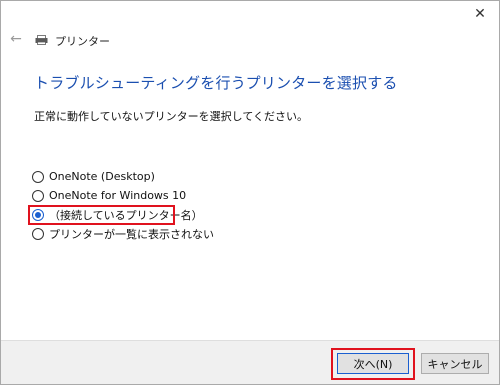 The image size is (500, 385). I want to click on printer-icon, so click(41, 40).